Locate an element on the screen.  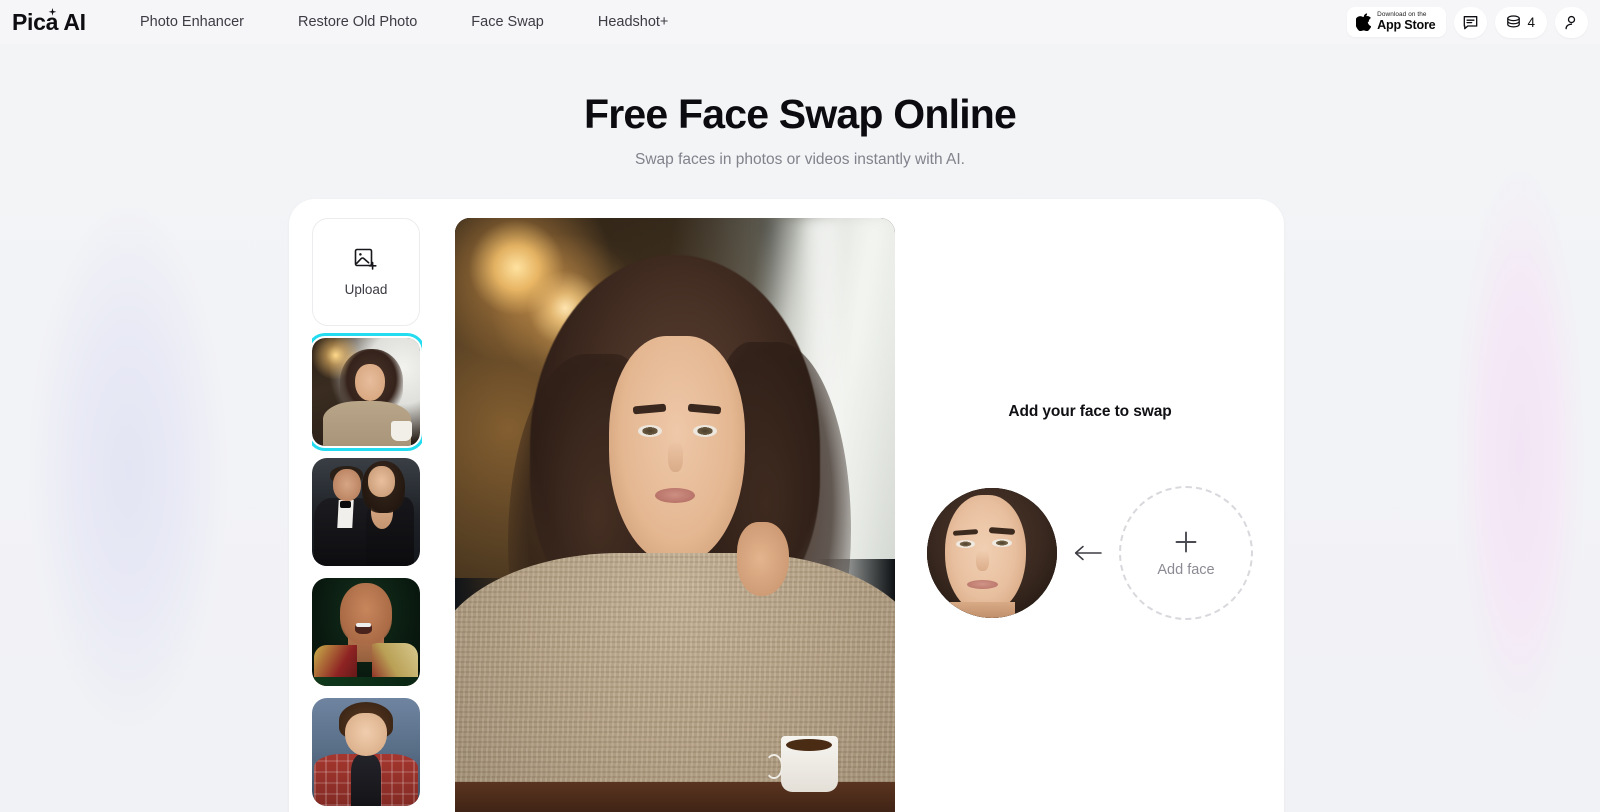
message-icon is located at coordinates (1471, 22).